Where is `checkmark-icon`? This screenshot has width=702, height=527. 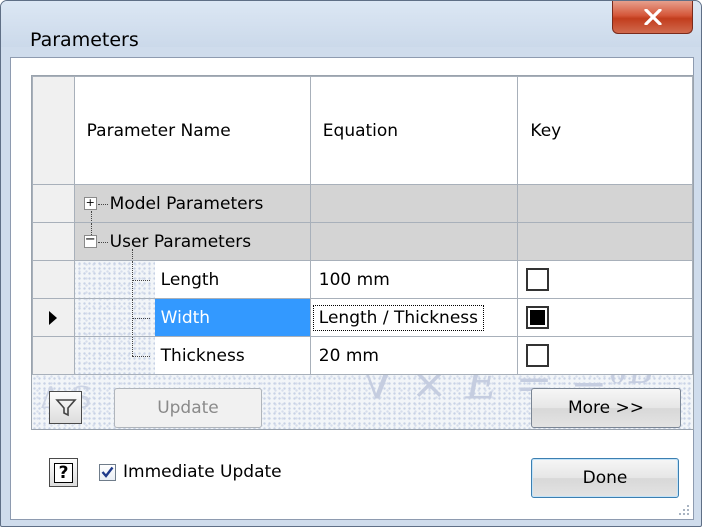 checkmark-icon is located at coordinates (107, 472).